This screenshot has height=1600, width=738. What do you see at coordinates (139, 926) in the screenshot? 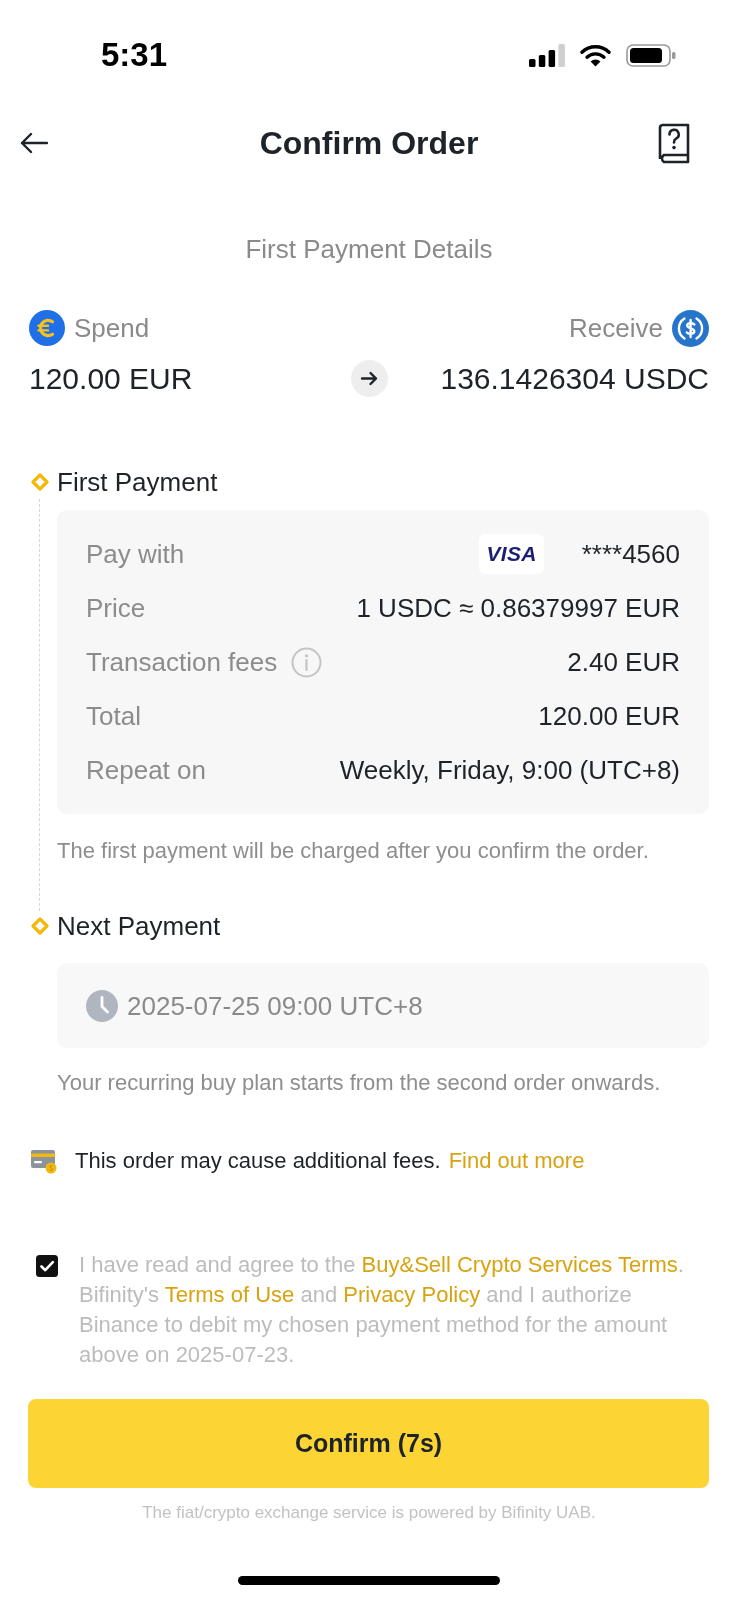
I see `step-title: Next Payment` at bounding box center [139, 926].